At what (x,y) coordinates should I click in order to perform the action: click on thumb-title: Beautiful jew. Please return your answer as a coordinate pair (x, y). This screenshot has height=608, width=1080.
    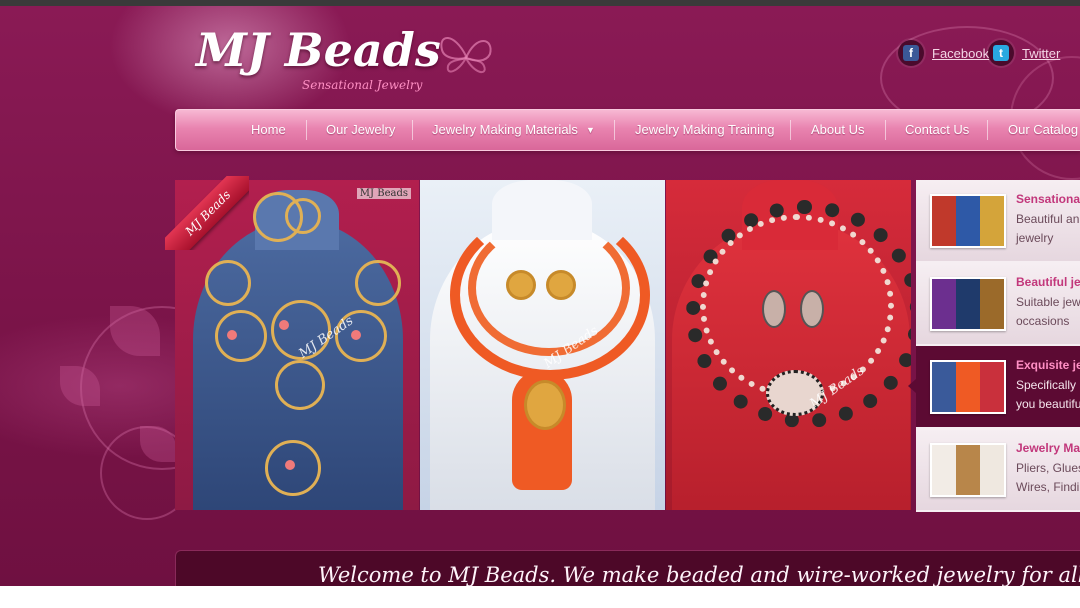
    Looking at the image, I should click on (1048, 282).